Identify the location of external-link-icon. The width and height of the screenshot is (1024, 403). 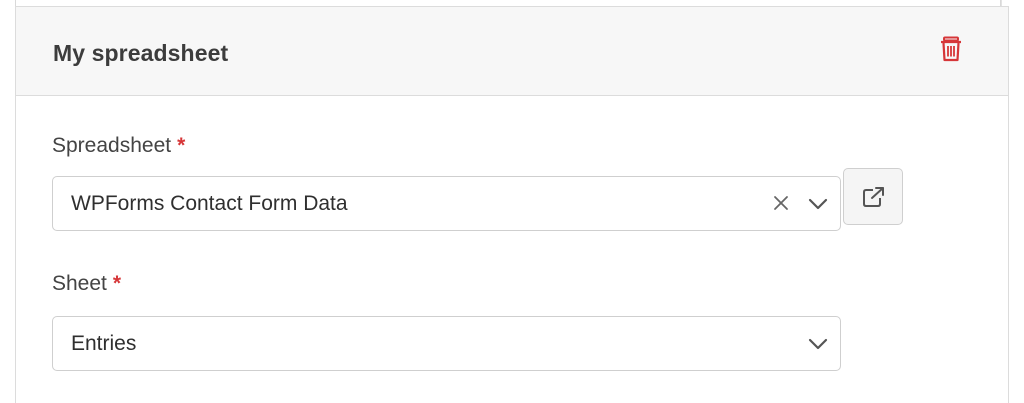
(873, 197).